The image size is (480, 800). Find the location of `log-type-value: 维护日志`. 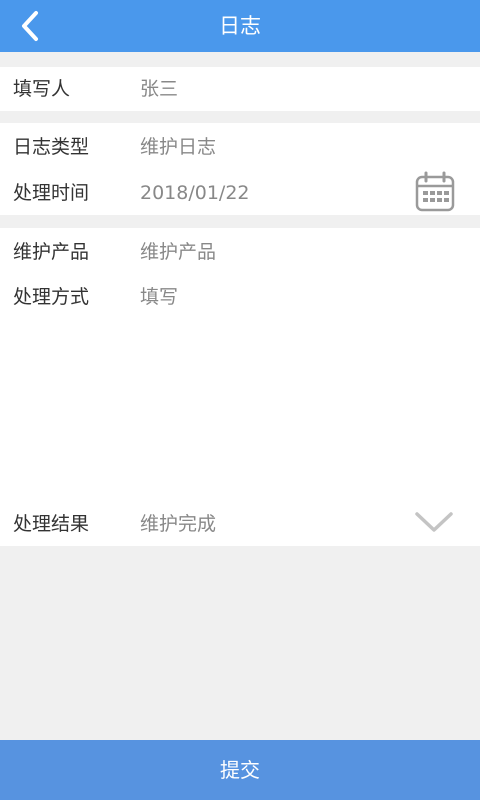

log-type-value: 维护日志 is located at coordinates (178, 147).